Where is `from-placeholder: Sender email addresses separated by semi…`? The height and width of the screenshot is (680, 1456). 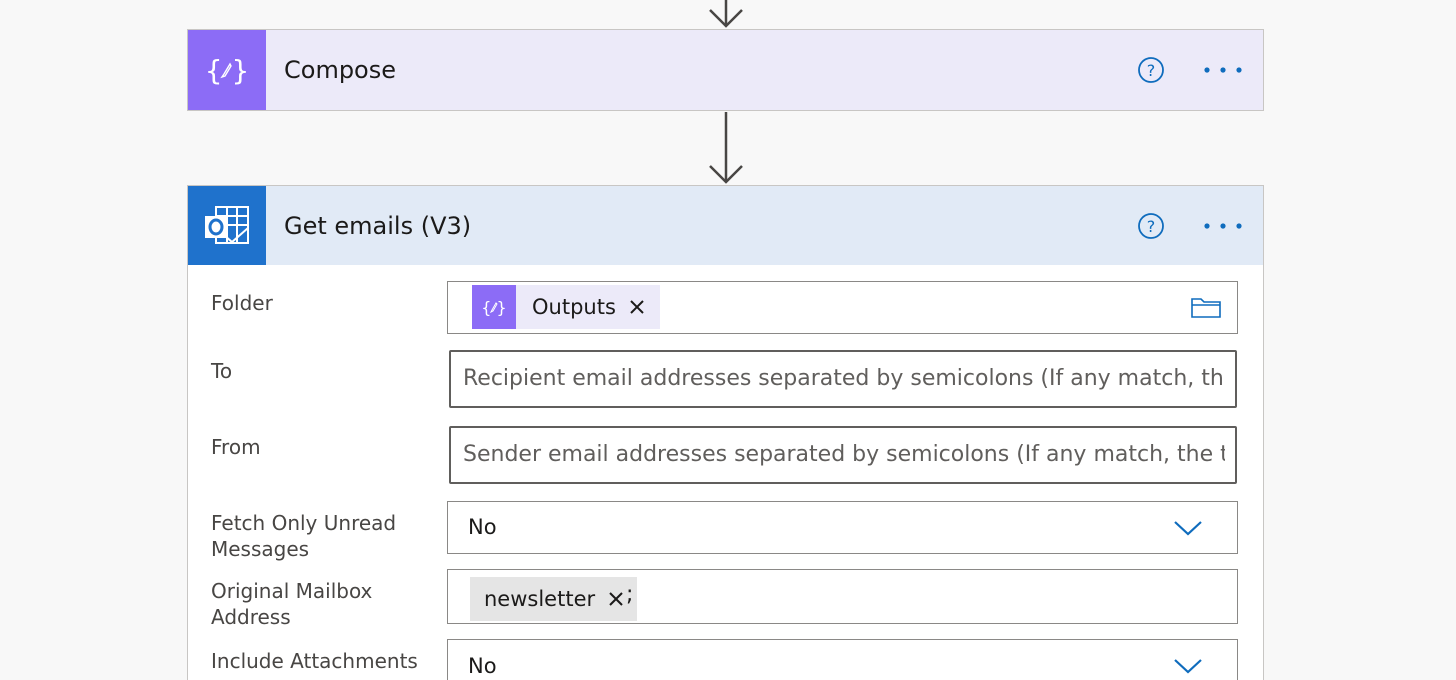
from-placeholder: Sender email addresses separated by semi… is located at coordinates (844, 454).